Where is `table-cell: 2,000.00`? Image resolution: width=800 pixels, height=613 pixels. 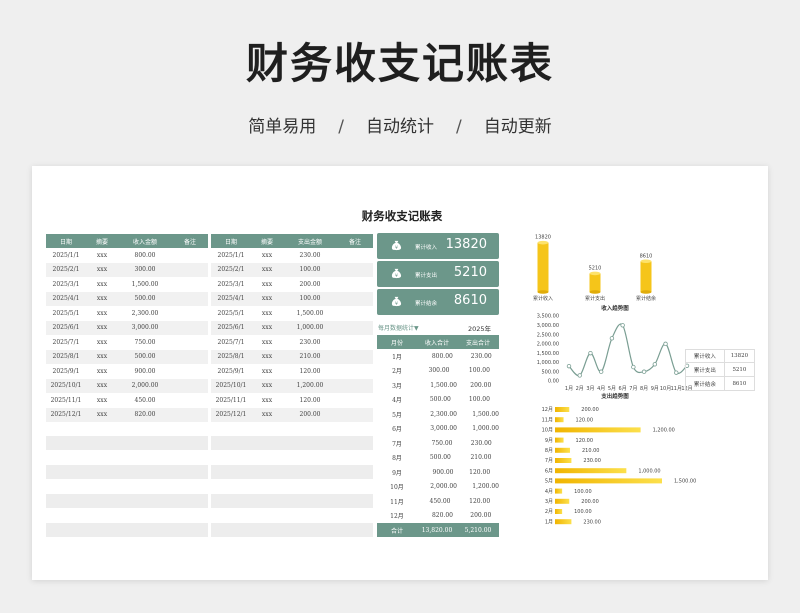
table-cell: 2,000.00 is located at coordinates (145, 386).